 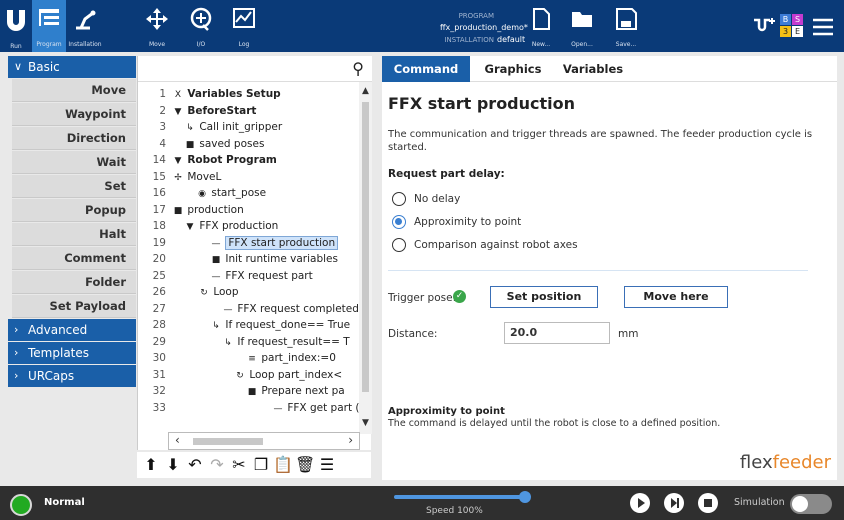 What do you see at coordinates (74, 90) in the screenshot?
I see `command-move: Move` at bounding box center [74, 90].